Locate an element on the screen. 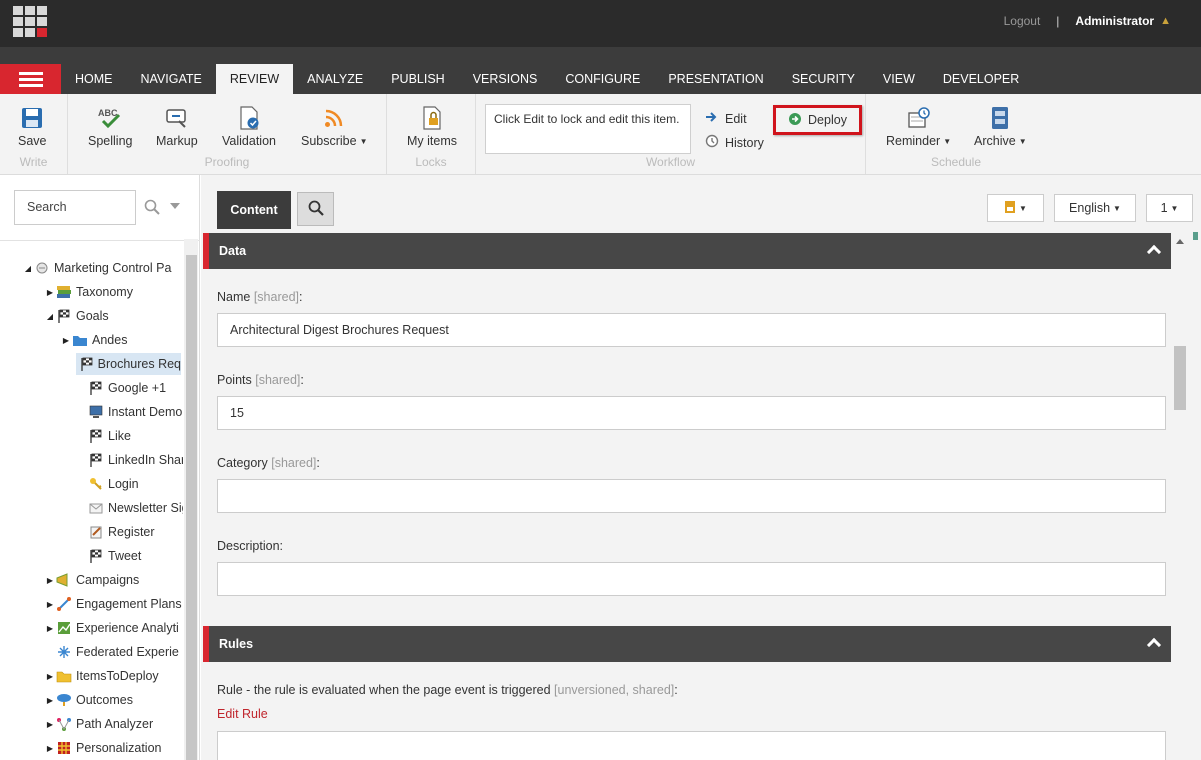  editor-scrollbar-thumb is located at coordinates (1180, 378).